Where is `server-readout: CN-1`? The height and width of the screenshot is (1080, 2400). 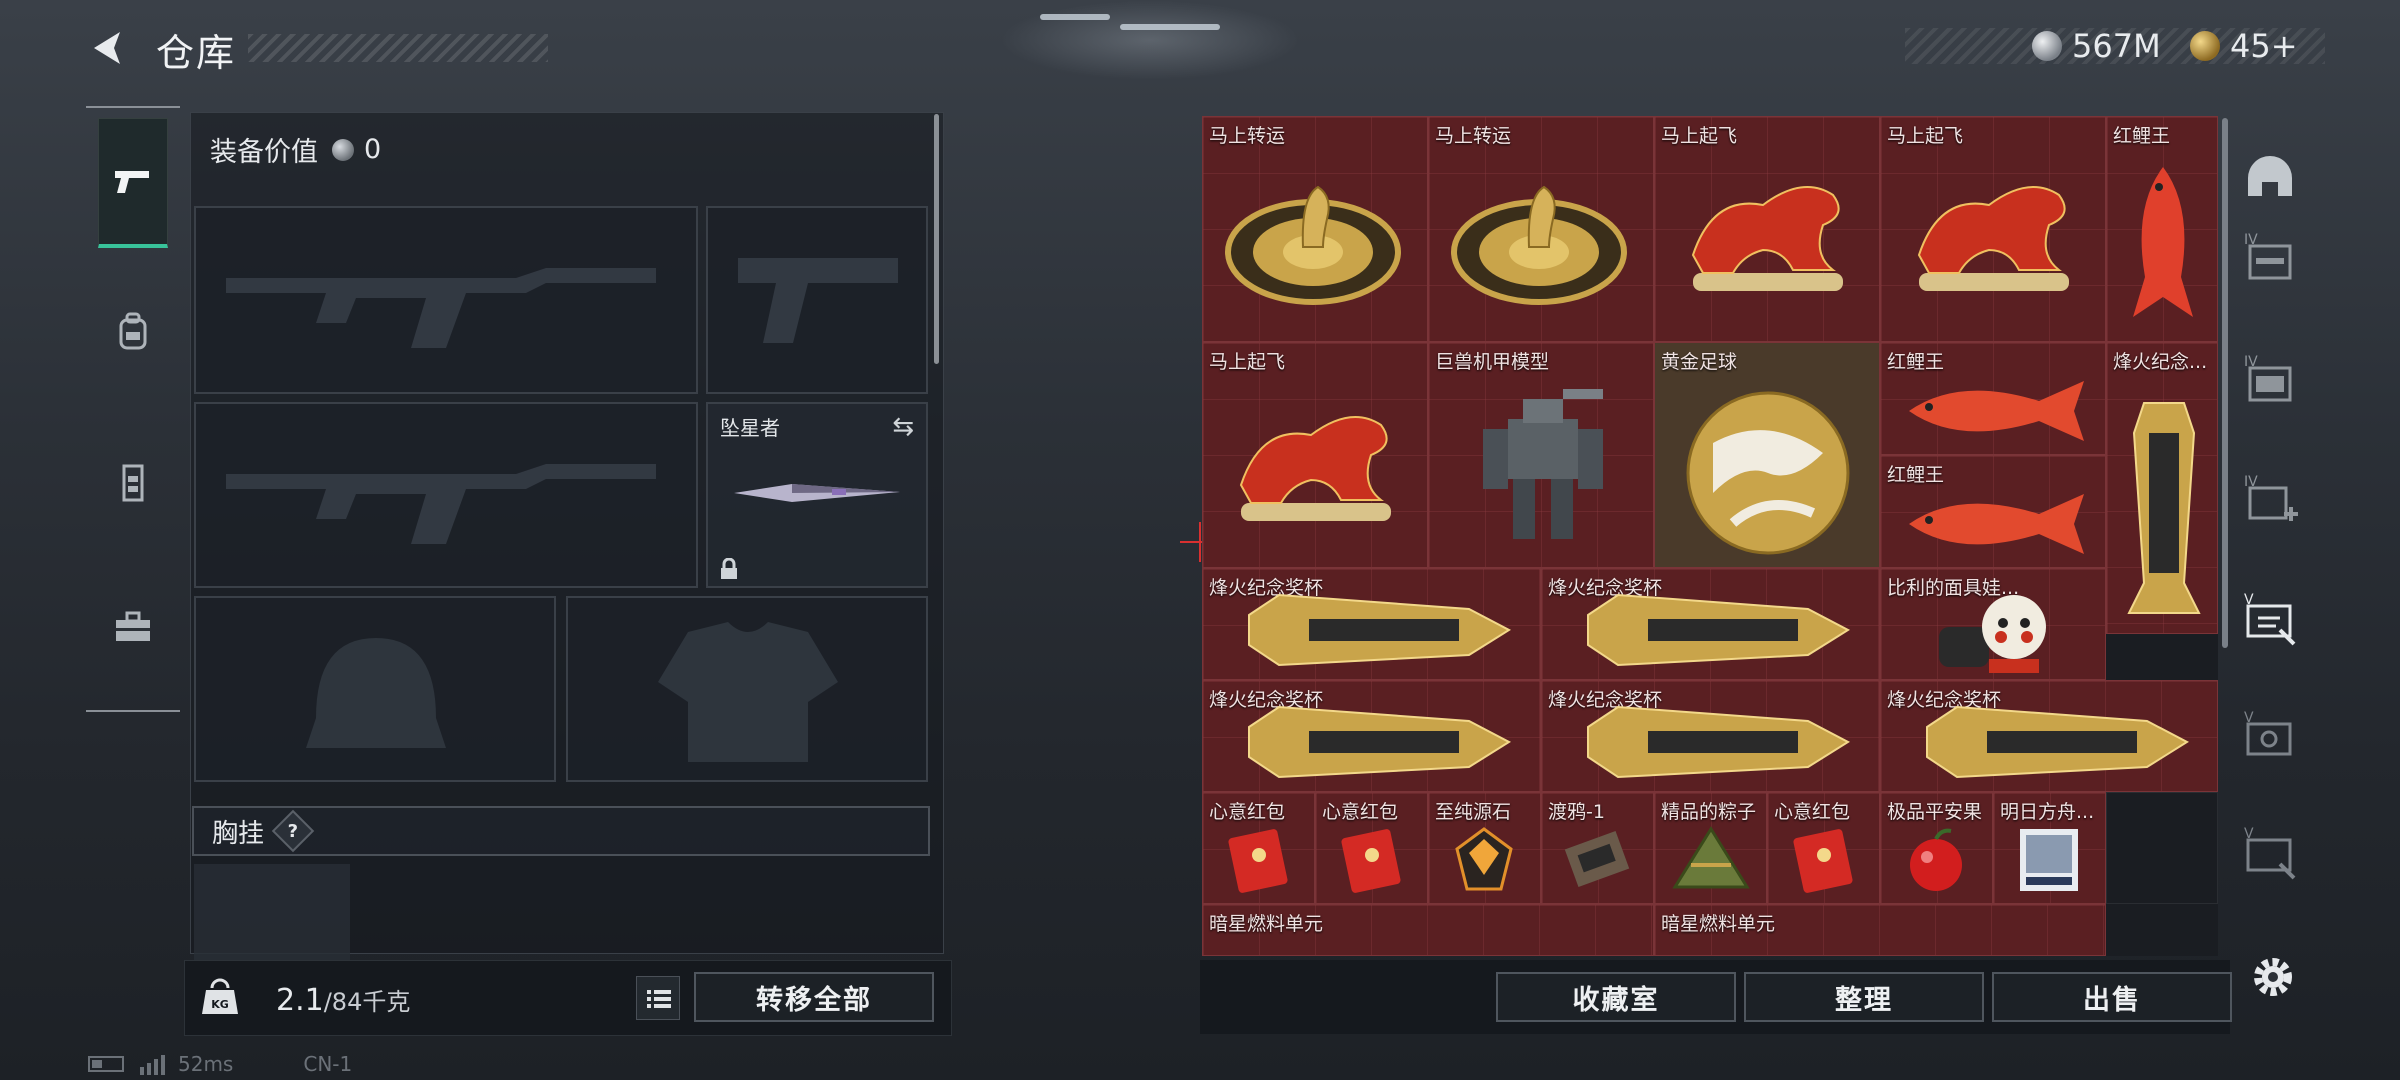
server-readout: CN-1 is located at coordinates (328, 1064).